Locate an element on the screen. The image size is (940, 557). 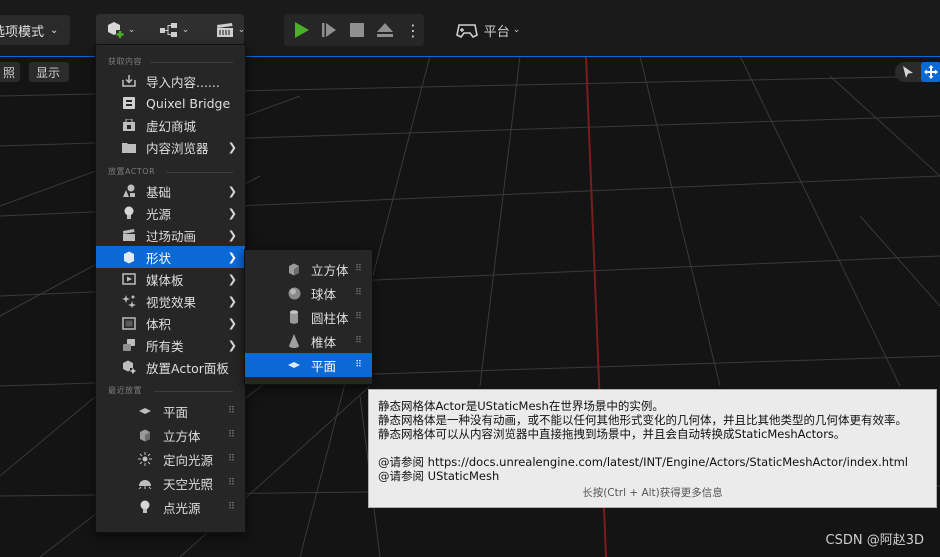
menu-item-label: 过场动画 is located at coordinates (171, 236).